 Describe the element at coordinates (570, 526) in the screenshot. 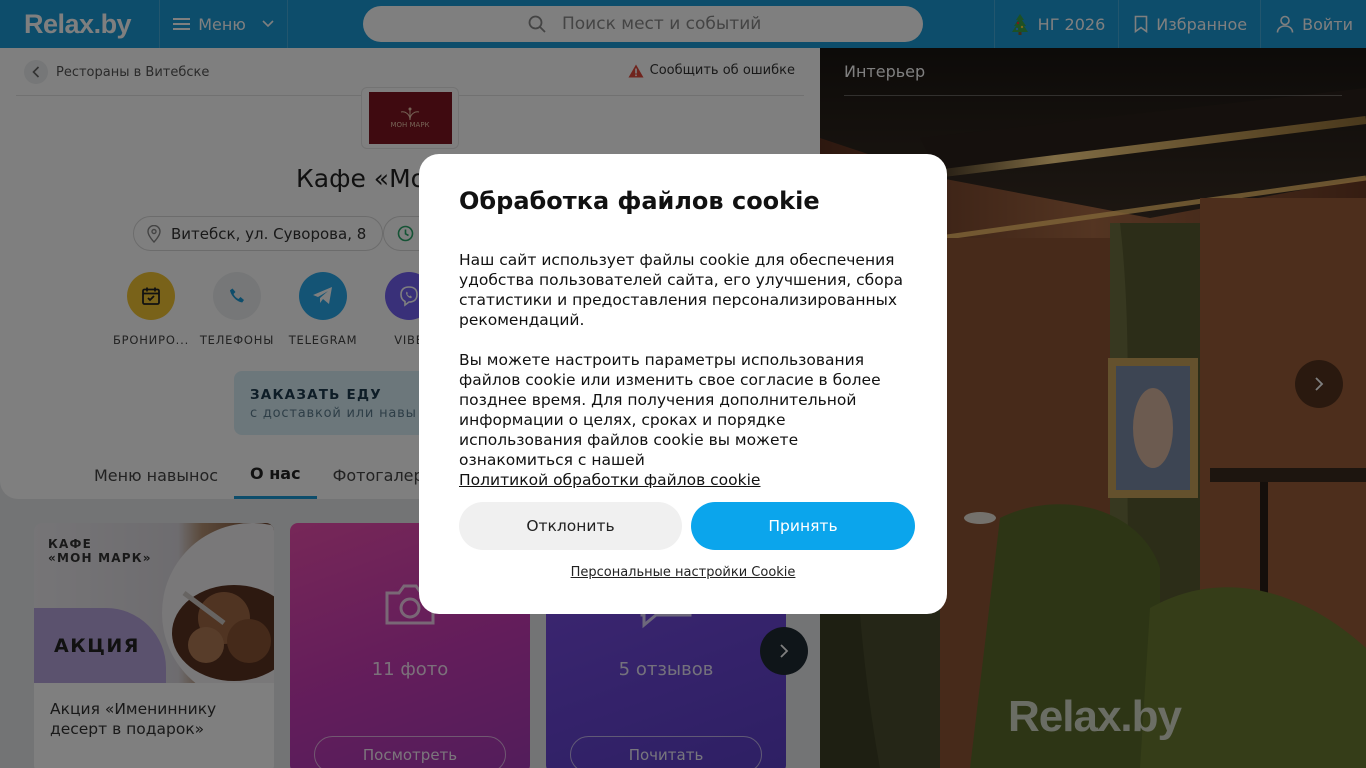

I see `decline-button: Отклонить` at that location.